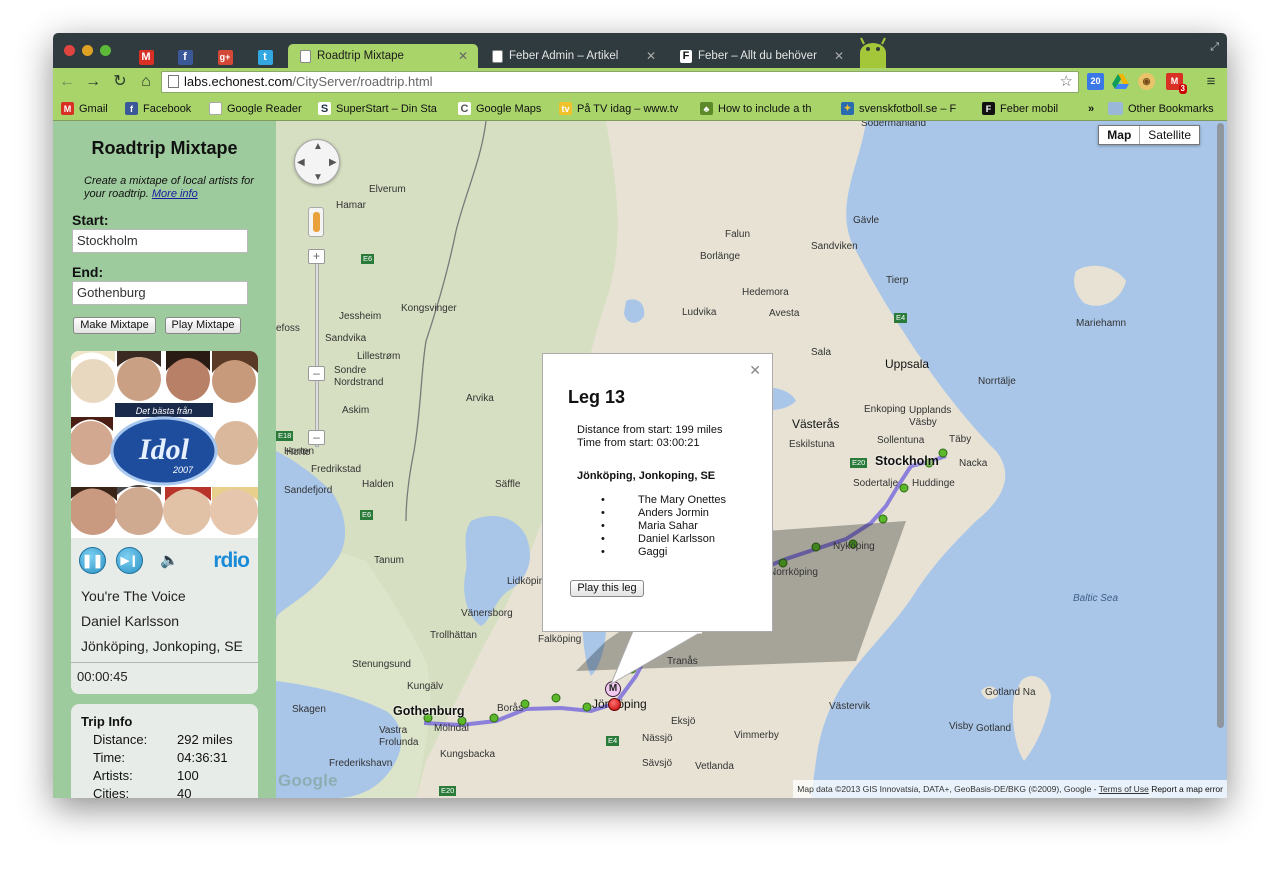  What do you see at coordinates (876, 483) in the screenshot?
I see `map-place-label: Sodertalje` at bounding box center [876, 483].